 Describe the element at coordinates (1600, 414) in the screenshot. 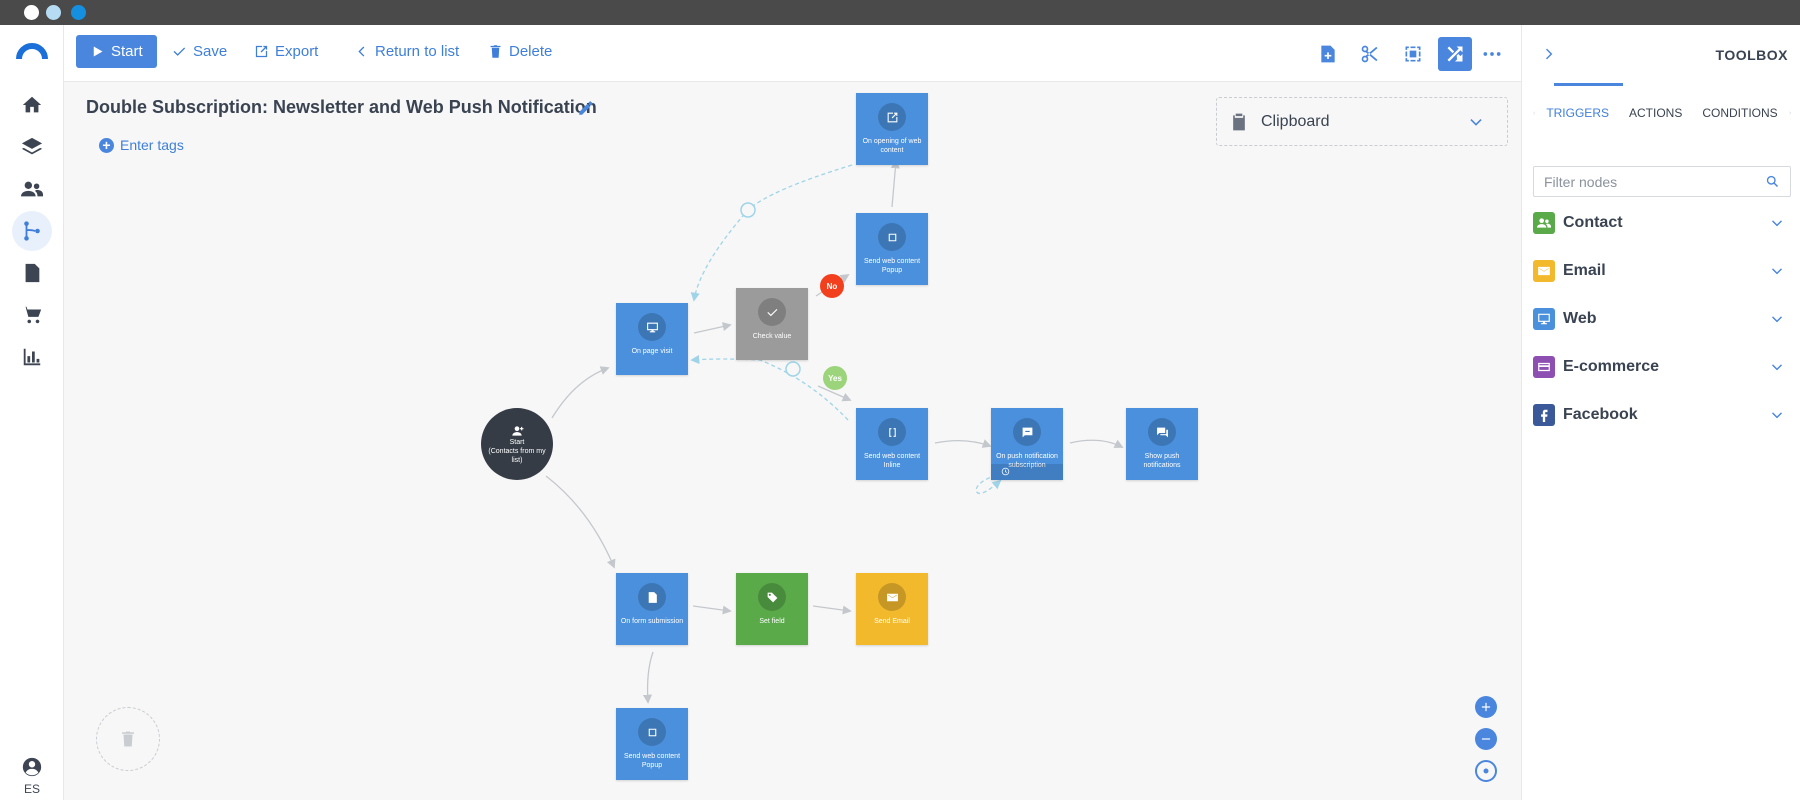

I see `category-label: Facebook` at that location.